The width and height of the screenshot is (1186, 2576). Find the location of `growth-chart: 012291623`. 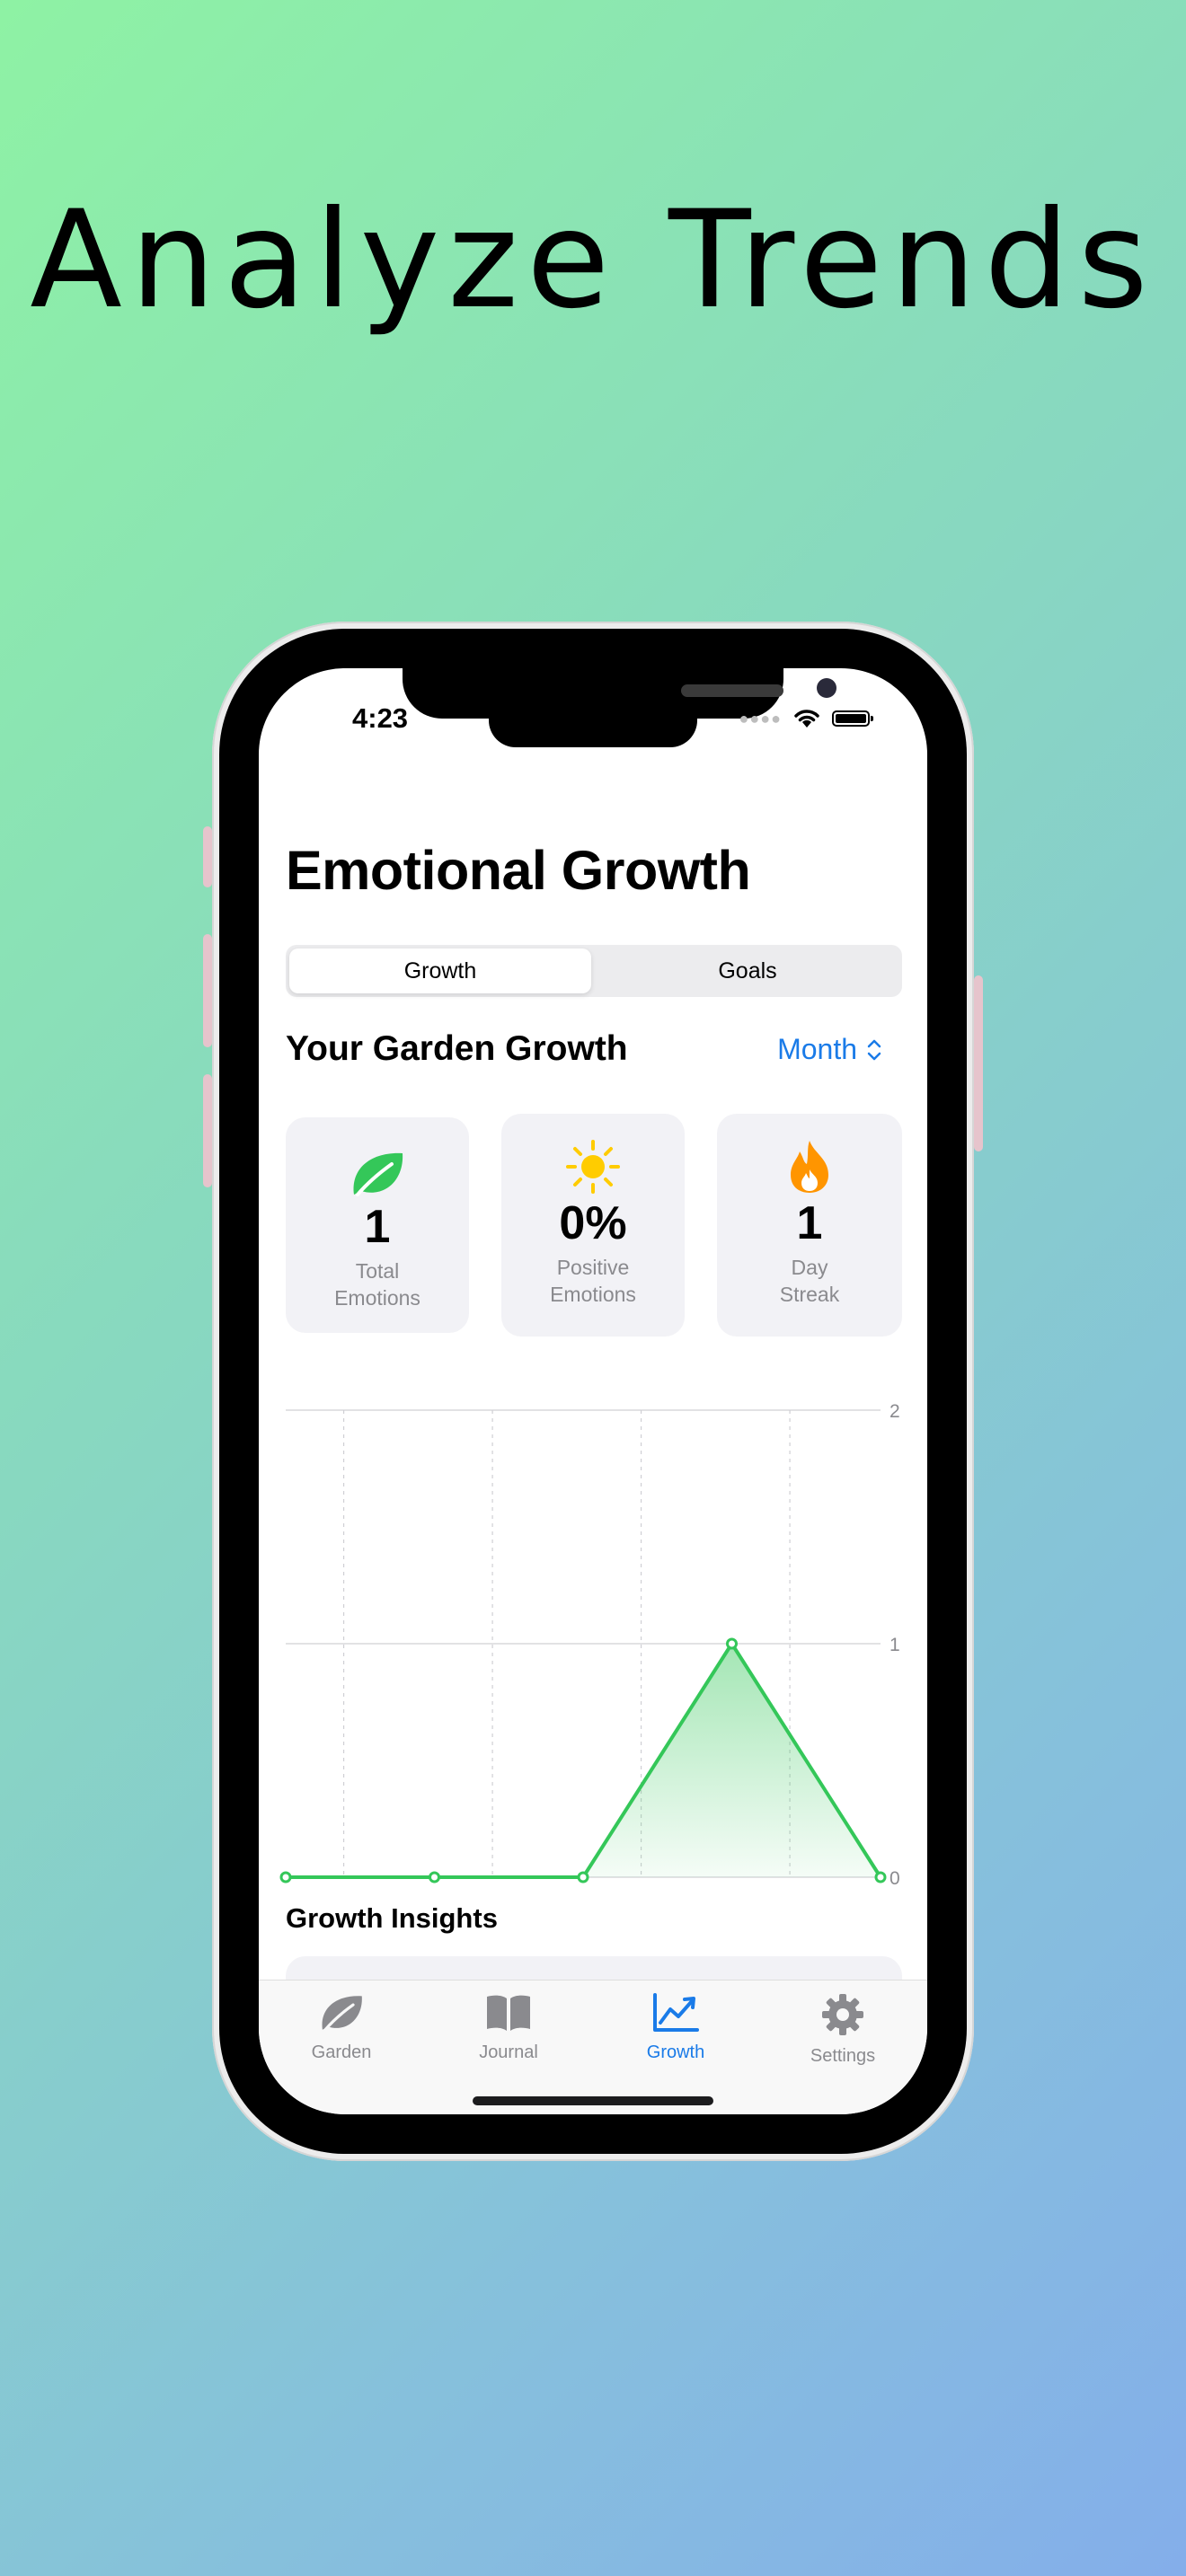

growth-chart: 012291623 is located at coordinates (589, 1645).